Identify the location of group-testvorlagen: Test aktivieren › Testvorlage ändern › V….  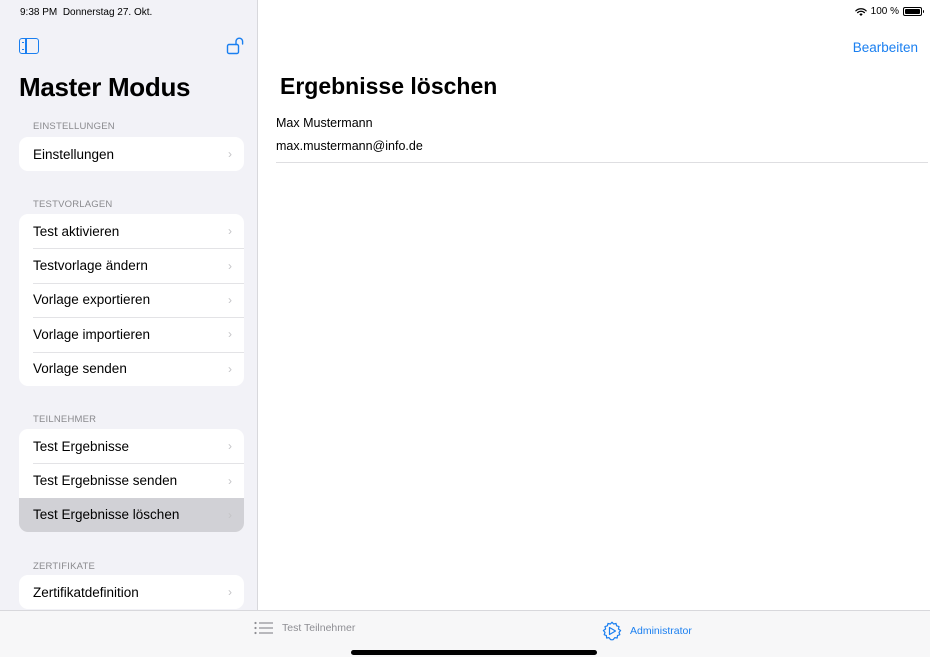
(131, 300).